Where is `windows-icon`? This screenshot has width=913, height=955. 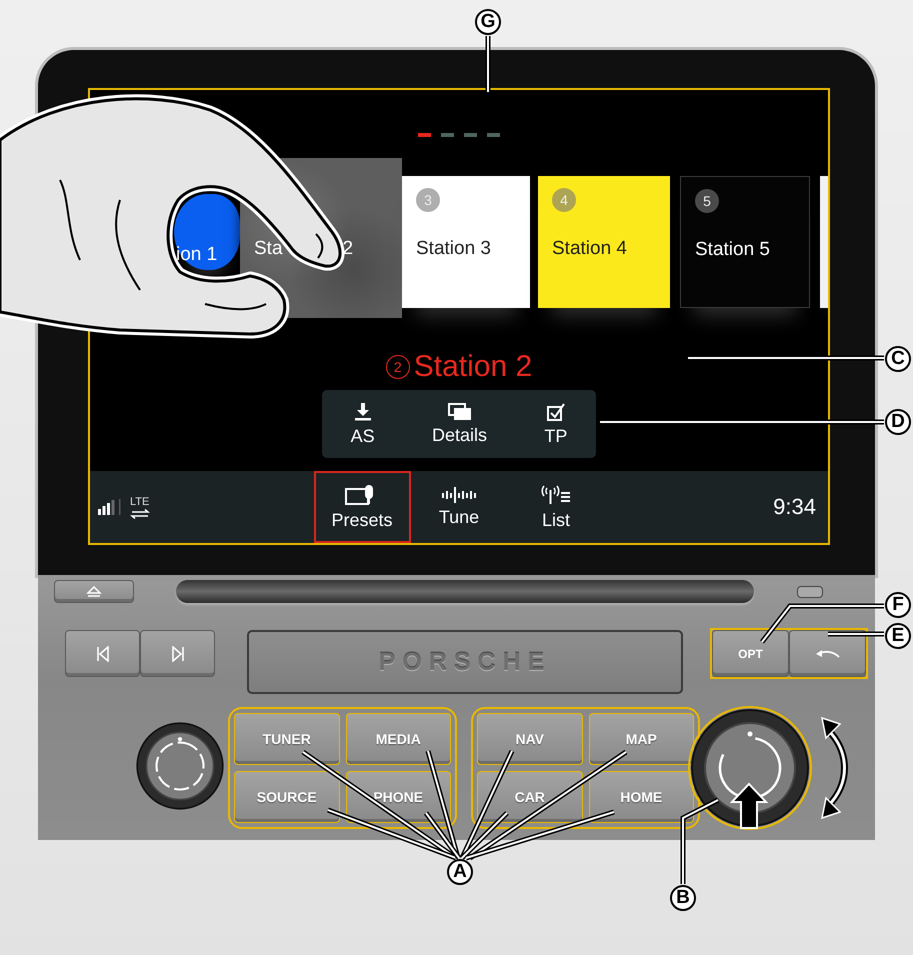
windows-icon is located at coordinates (460, 411).